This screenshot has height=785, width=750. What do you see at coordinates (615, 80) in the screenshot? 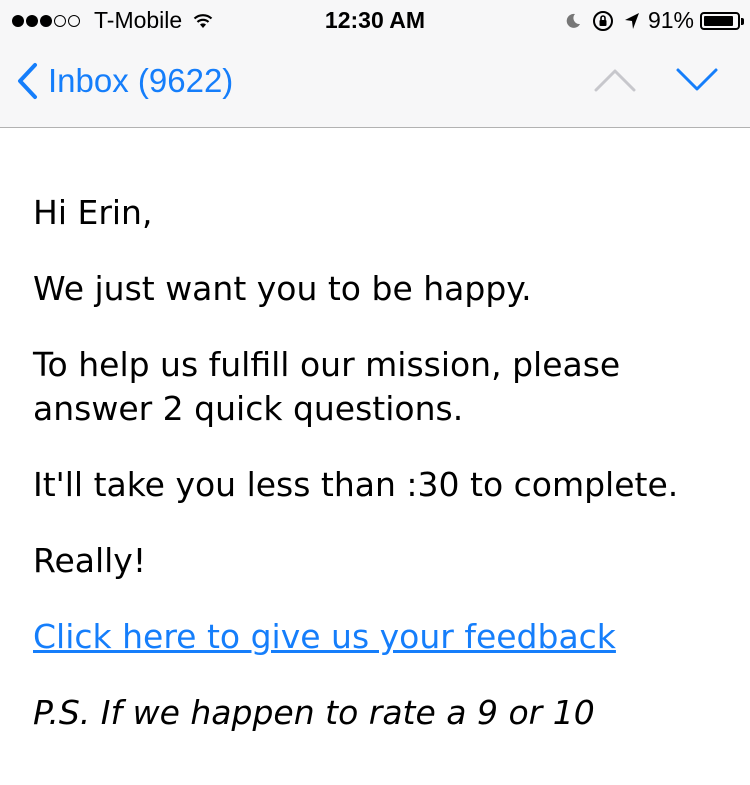
I see `previous-message-chevron-up-icon` at bounding box center [615, 80].